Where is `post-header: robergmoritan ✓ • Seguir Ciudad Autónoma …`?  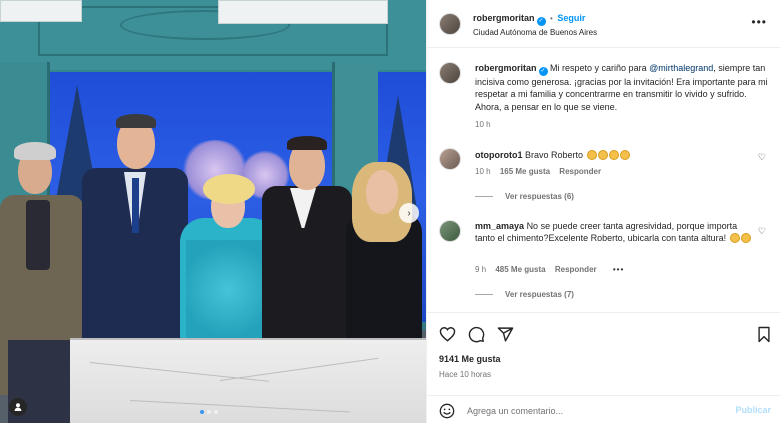 post-header: robergmoritan ✓ • Seguir Ciudad Autónoma … is located at coordinates (603, 24).